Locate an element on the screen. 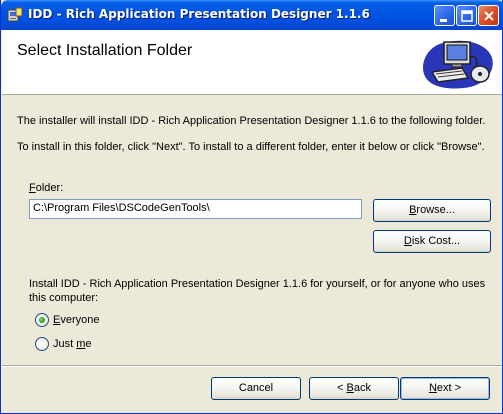 The width and height of the screenshot is (503, 414). back-label-prefix: < is located at coordinates (342, 388).